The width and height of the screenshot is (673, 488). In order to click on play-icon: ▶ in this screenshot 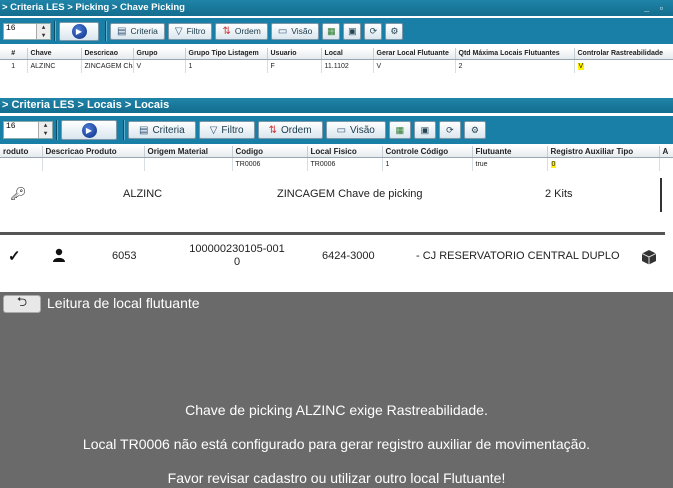, I will do `click(79, 31)`.